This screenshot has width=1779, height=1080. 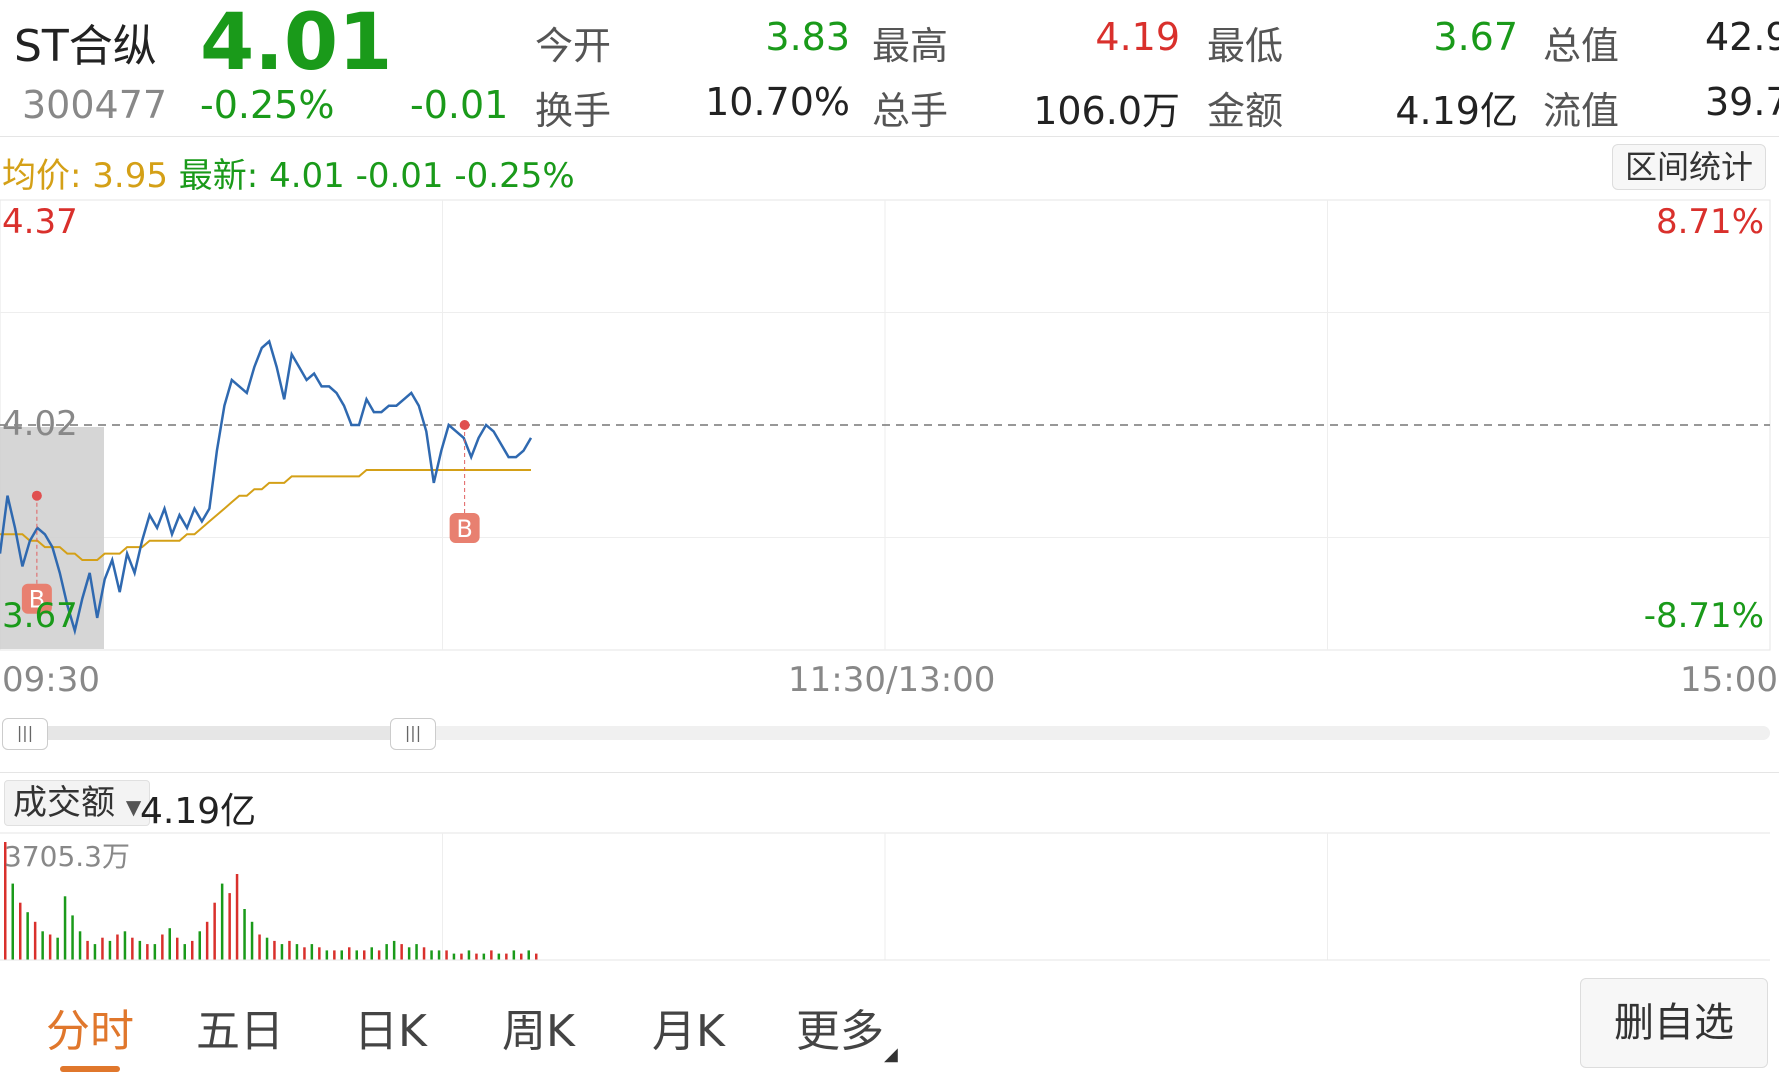 I want to click on x-end-label: 15:00, so click(x=1729, y=680).